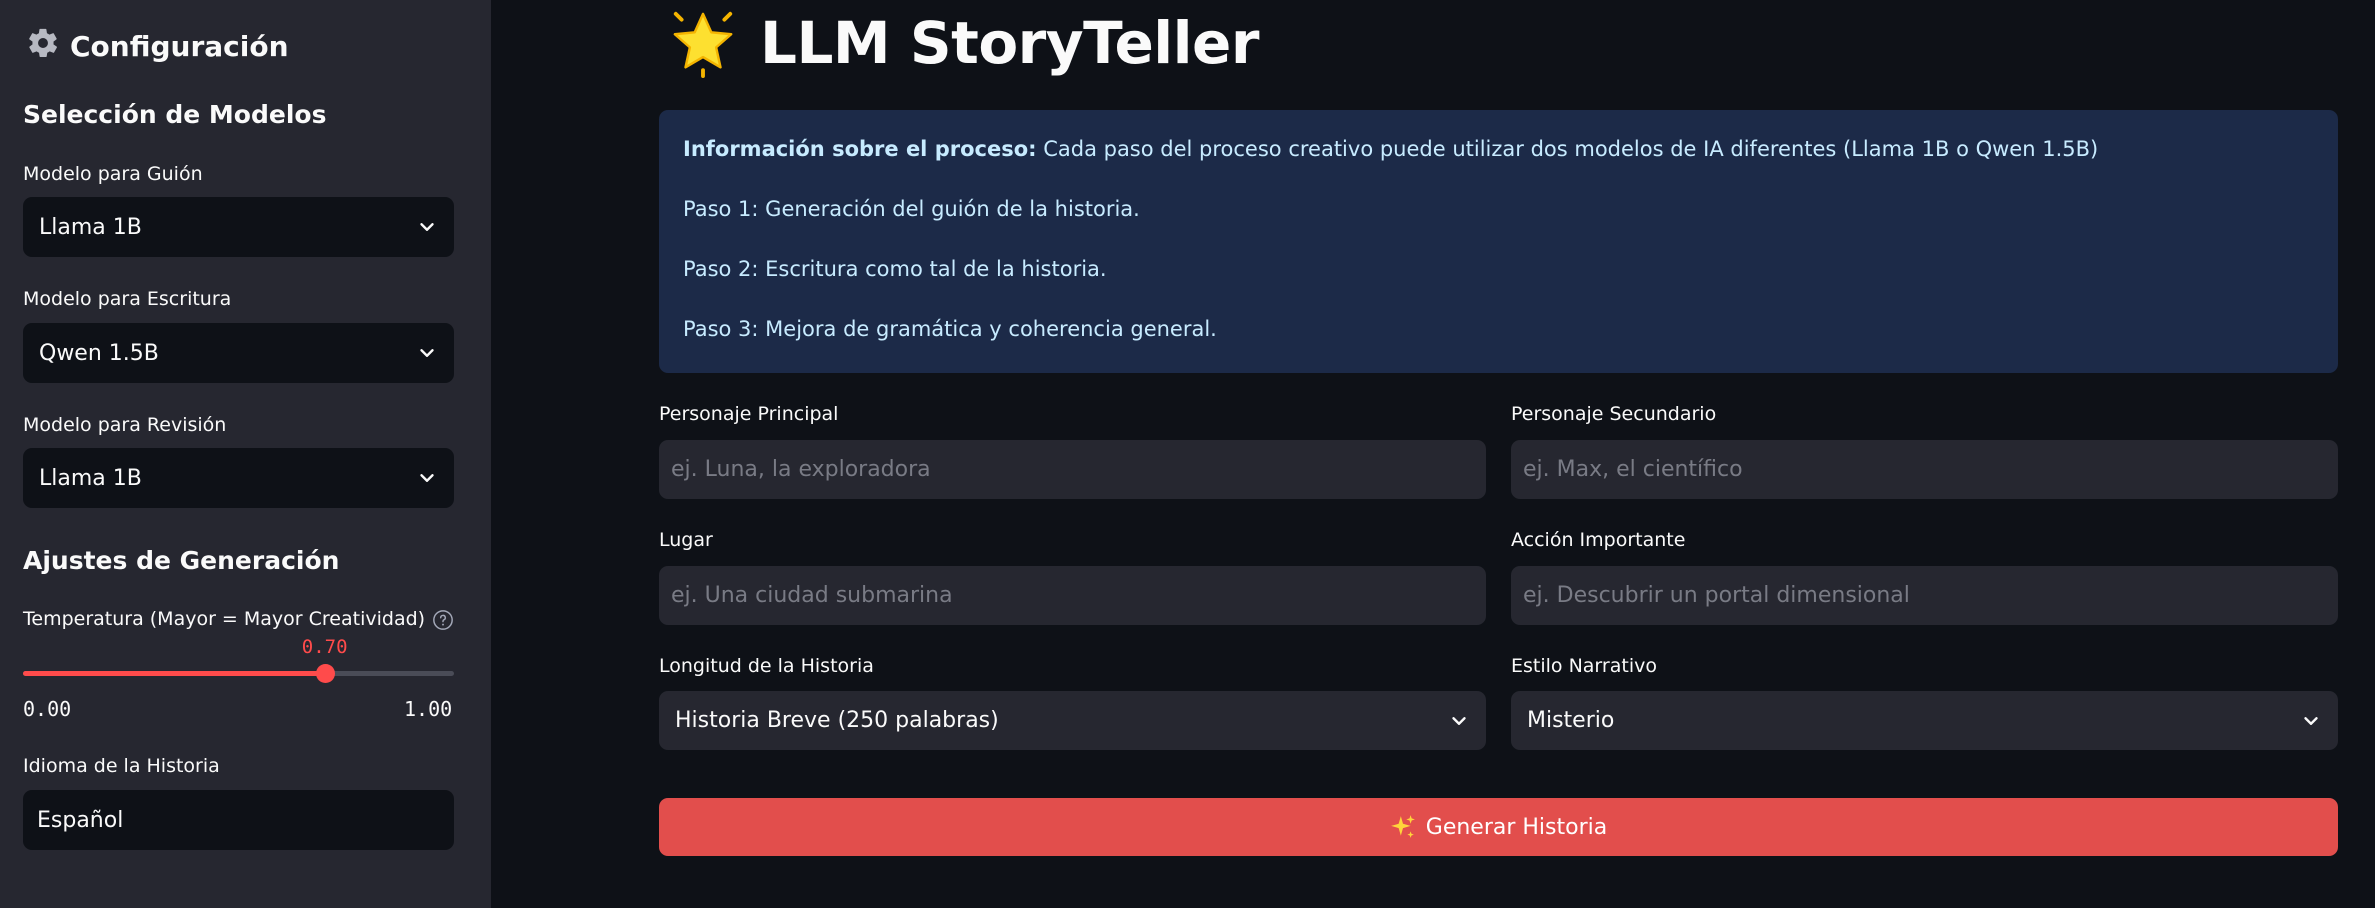 Image resolution: width=2375 pixels, height=908 pixels. I want to click on models-heading: Selección de Modelos, so click(175, 114).